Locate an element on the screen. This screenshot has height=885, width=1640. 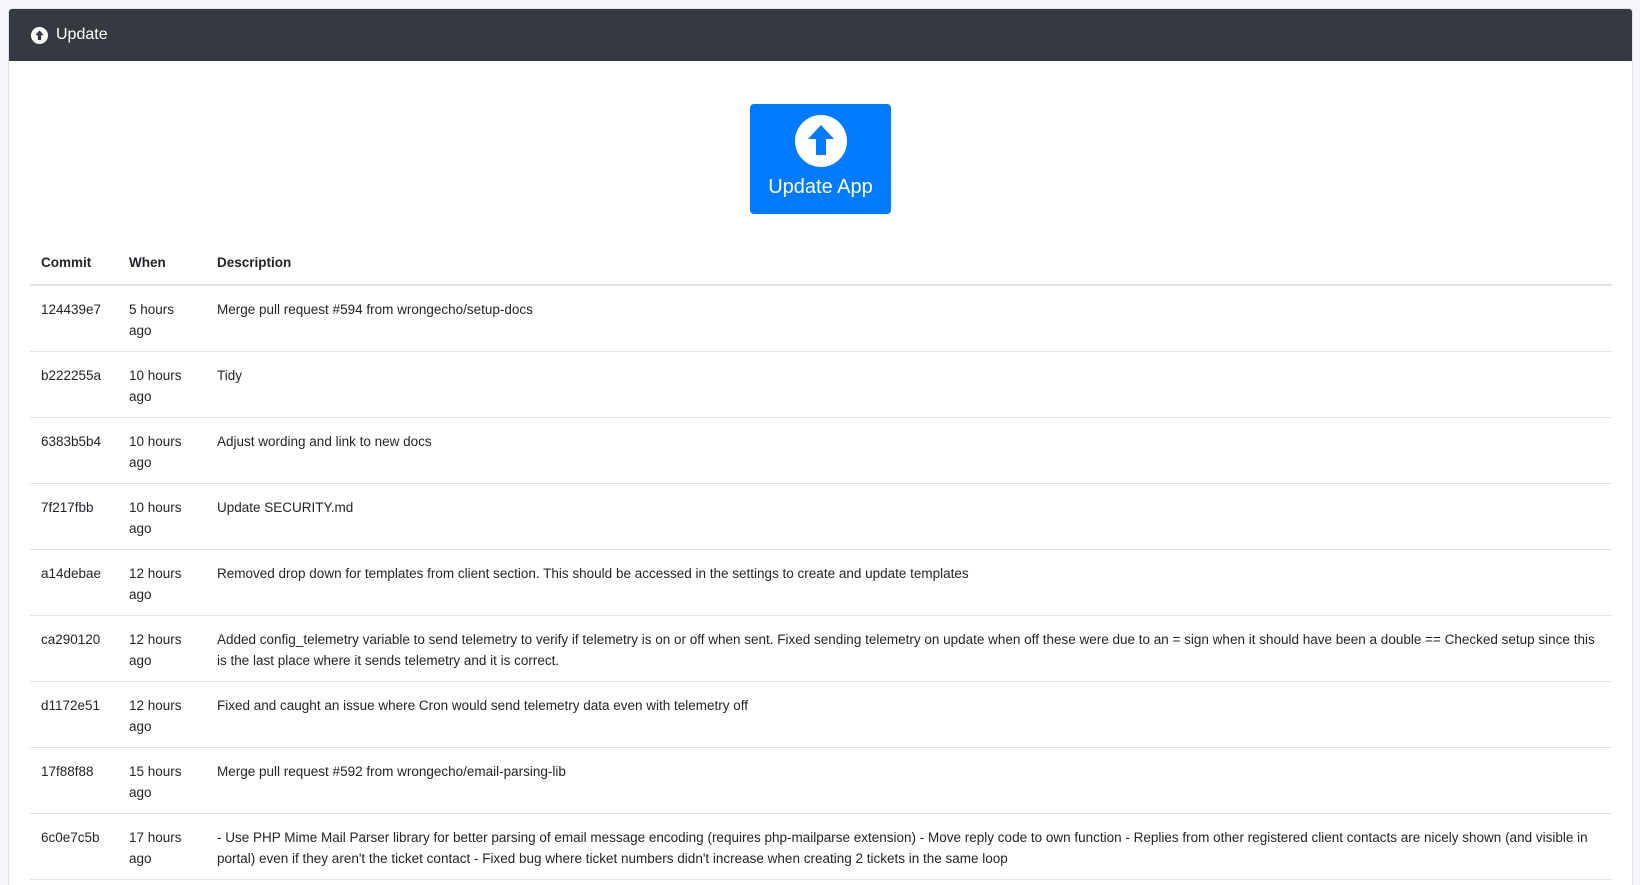
card-header: Update is located at coordinates (820, 35).